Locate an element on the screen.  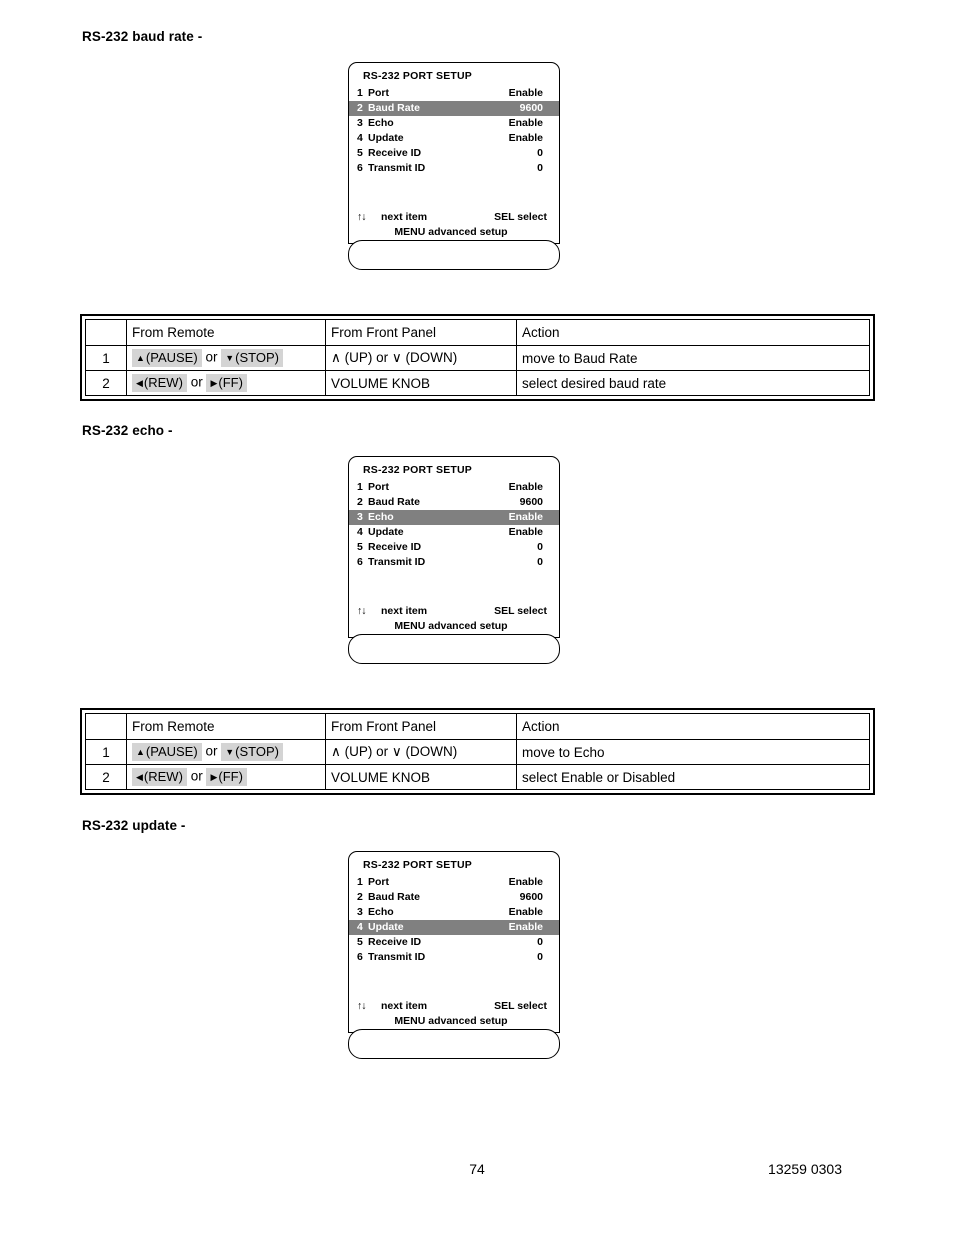
row-front-panel: VOLUME KNOB is located at coordinates (421, 383).